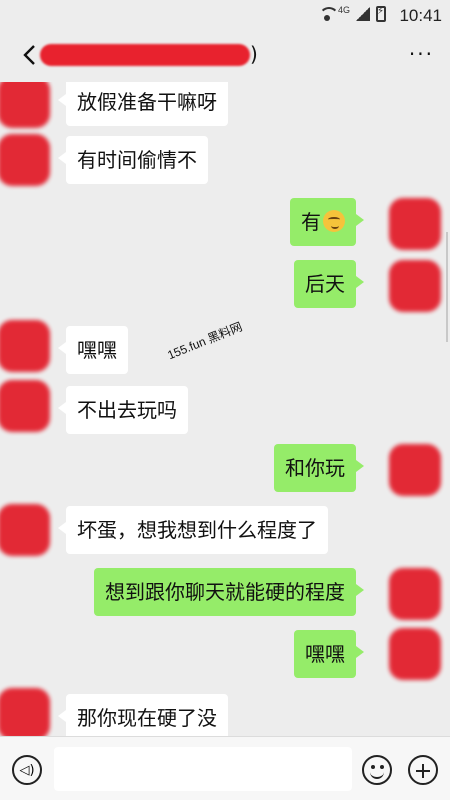 The height and width of the screenshot is (800, 450). I want to click on message-bubble-outgoing: 后天, so click(329, 284).